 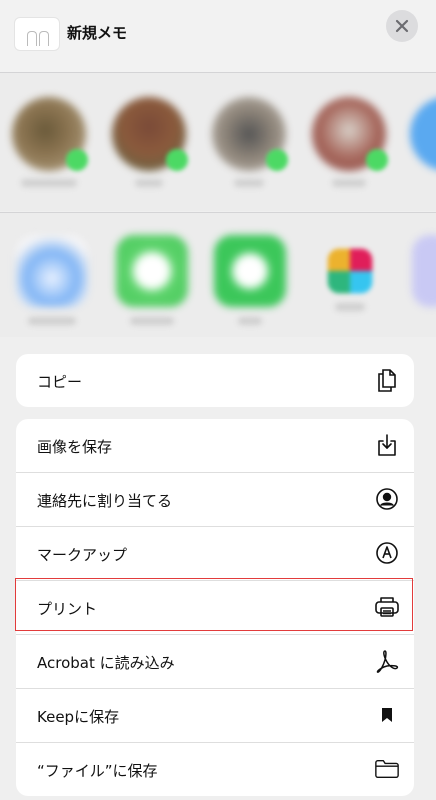 I want to click on copy-action-group: コピー, so click(x=215, y=380).